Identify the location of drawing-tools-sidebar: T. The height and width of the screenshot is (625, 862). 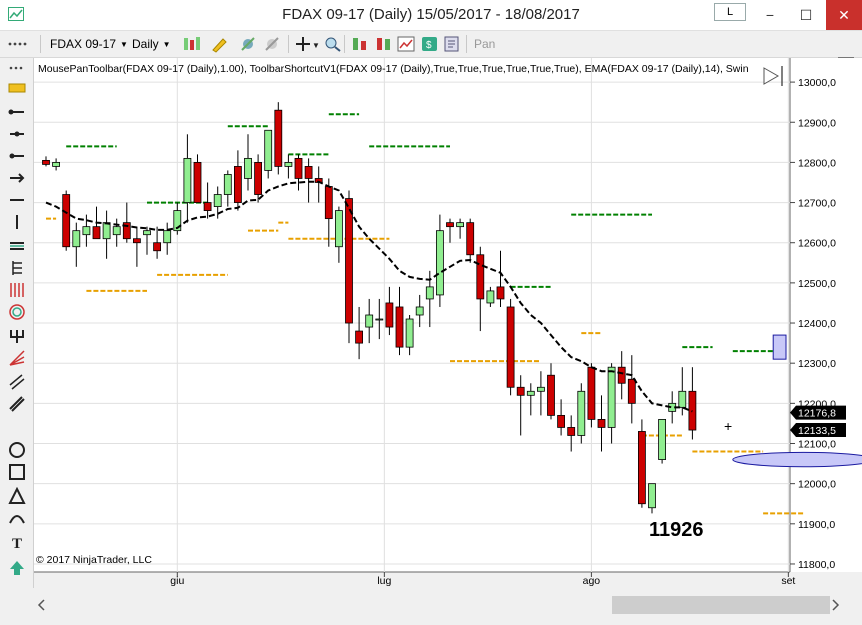
(17, 323).